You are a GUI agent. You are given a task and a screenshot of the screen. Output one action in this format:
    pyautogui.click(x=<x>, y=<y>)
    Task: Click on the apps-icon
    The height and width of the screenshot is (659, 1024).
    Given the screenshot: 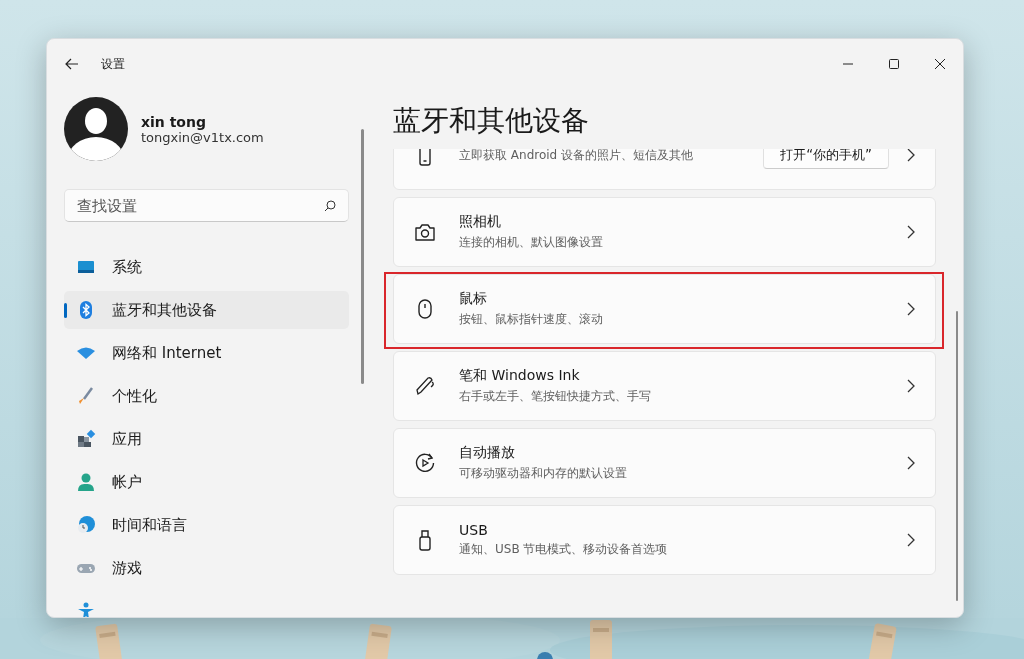 What is the action you would take?
    pyautogui.click(x=86, y=439)
    